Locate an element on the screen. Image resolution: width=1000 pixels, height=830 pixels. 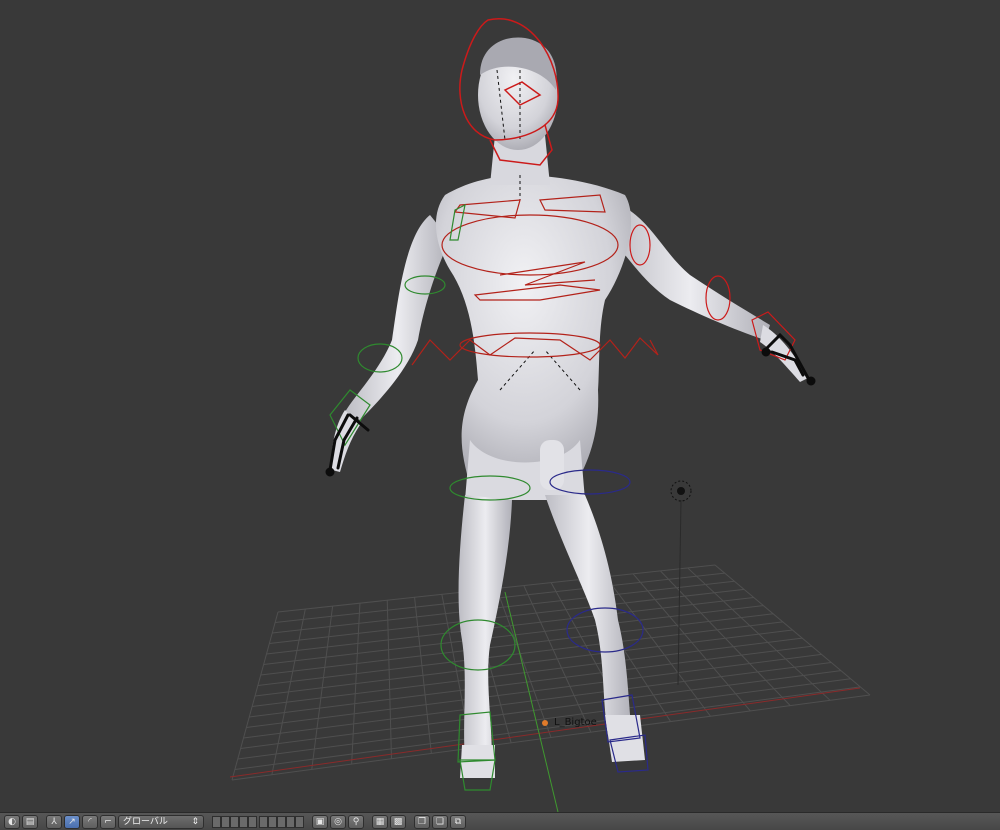
copy-icon: ❐ is located at coordinates (422, 821).